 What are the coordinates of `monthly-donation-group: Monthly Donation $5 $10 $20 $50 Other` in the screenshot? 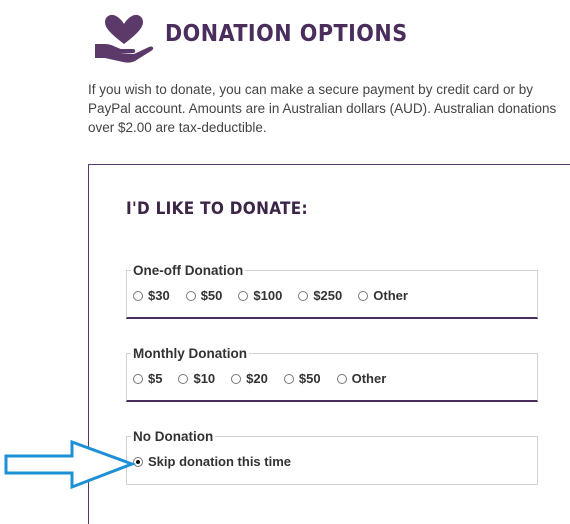 It's located at (332, 374).